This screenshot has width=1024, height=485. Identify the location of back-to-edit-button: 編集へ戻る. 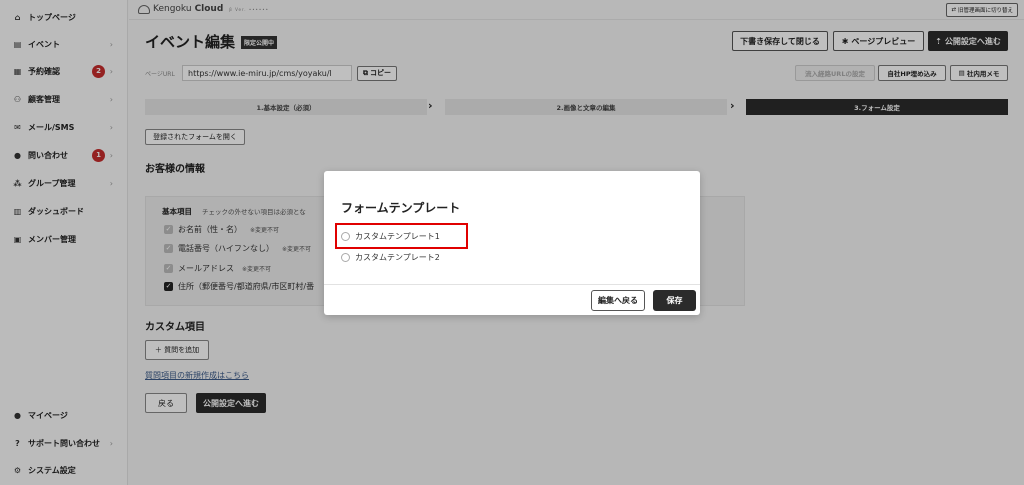
(618, 300).